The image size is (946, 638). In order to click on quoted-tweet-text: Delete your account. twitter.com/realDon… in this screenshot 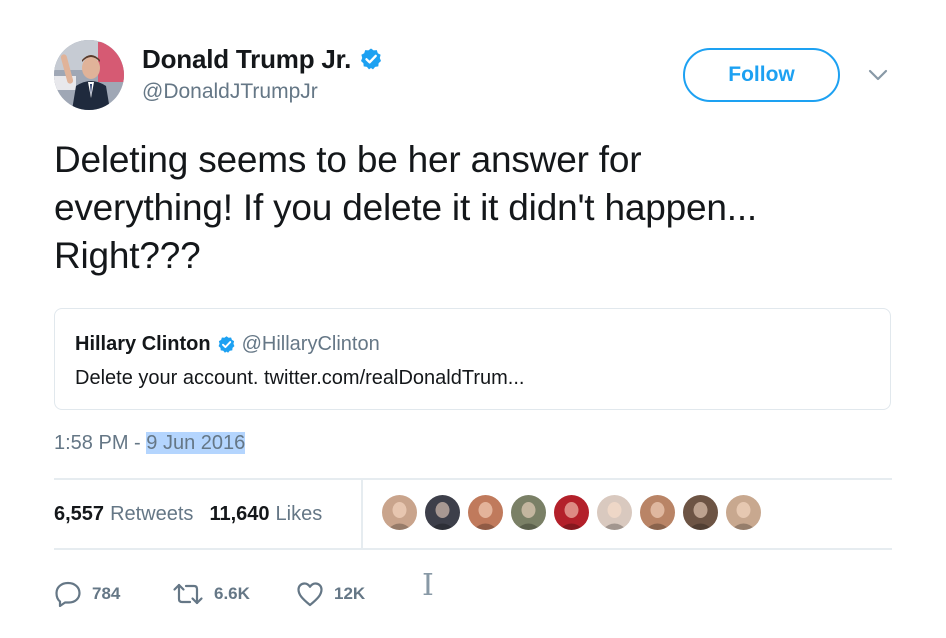, I will do `click(300, 378)`.